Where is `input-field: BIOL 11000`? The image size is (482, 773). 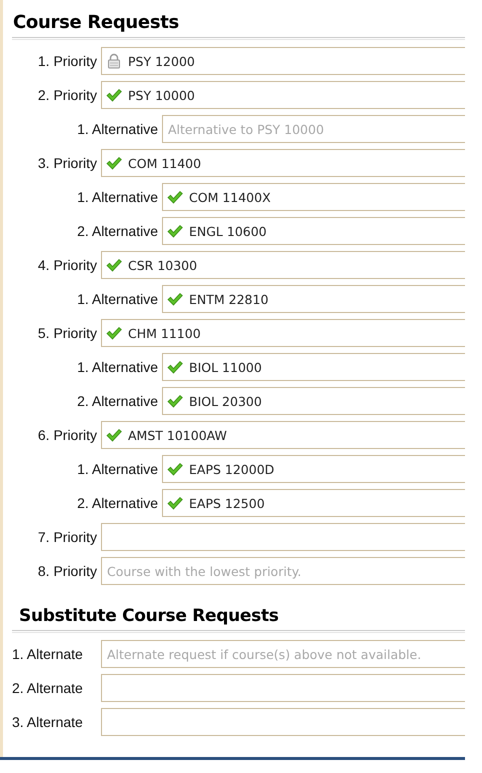
input-field: BIOL 11000 is located at coordinates (313, 367).